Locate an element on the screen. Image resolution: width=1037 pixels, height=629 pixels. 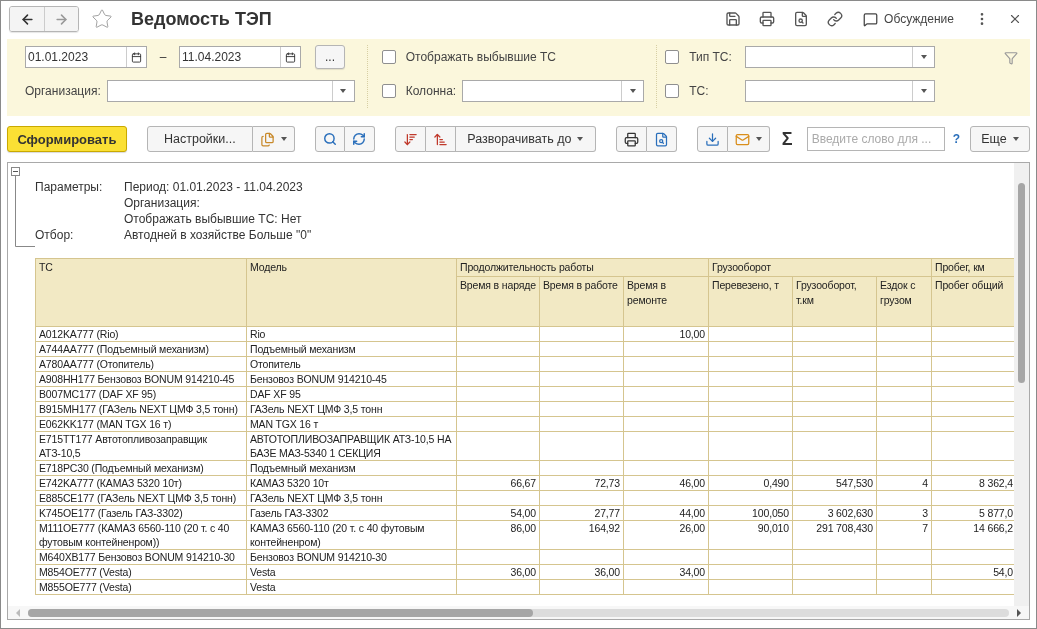
vehicle-label: ТС: is located at coordinates (699, 91).